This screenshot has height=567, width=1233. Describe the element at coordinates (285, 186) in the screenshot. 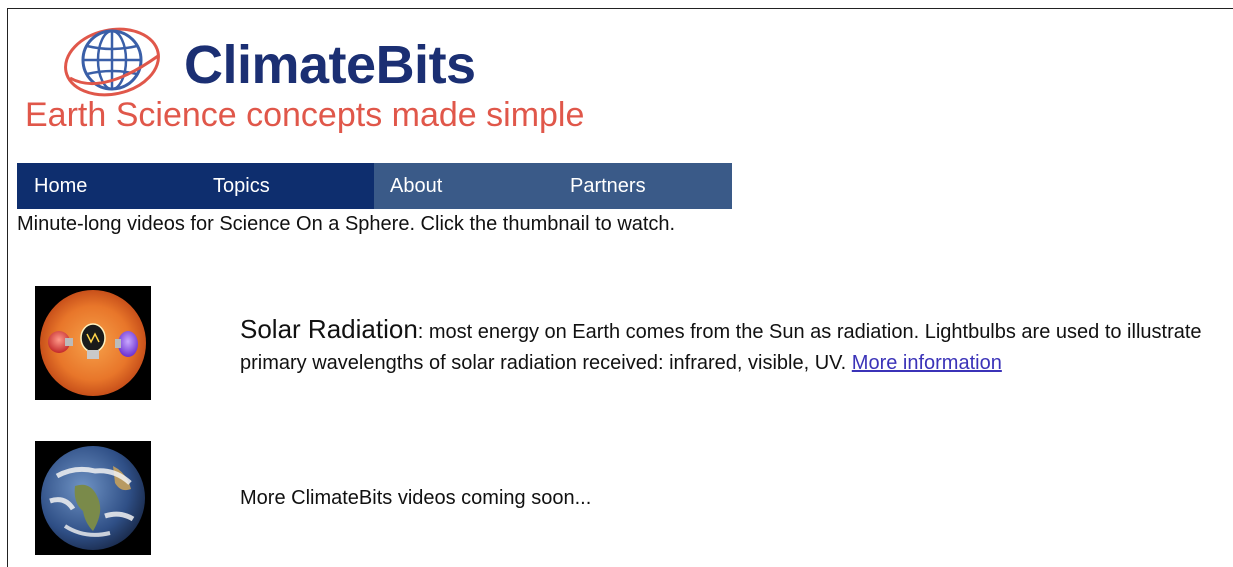

I see `nav-topics: Topics` at that location.